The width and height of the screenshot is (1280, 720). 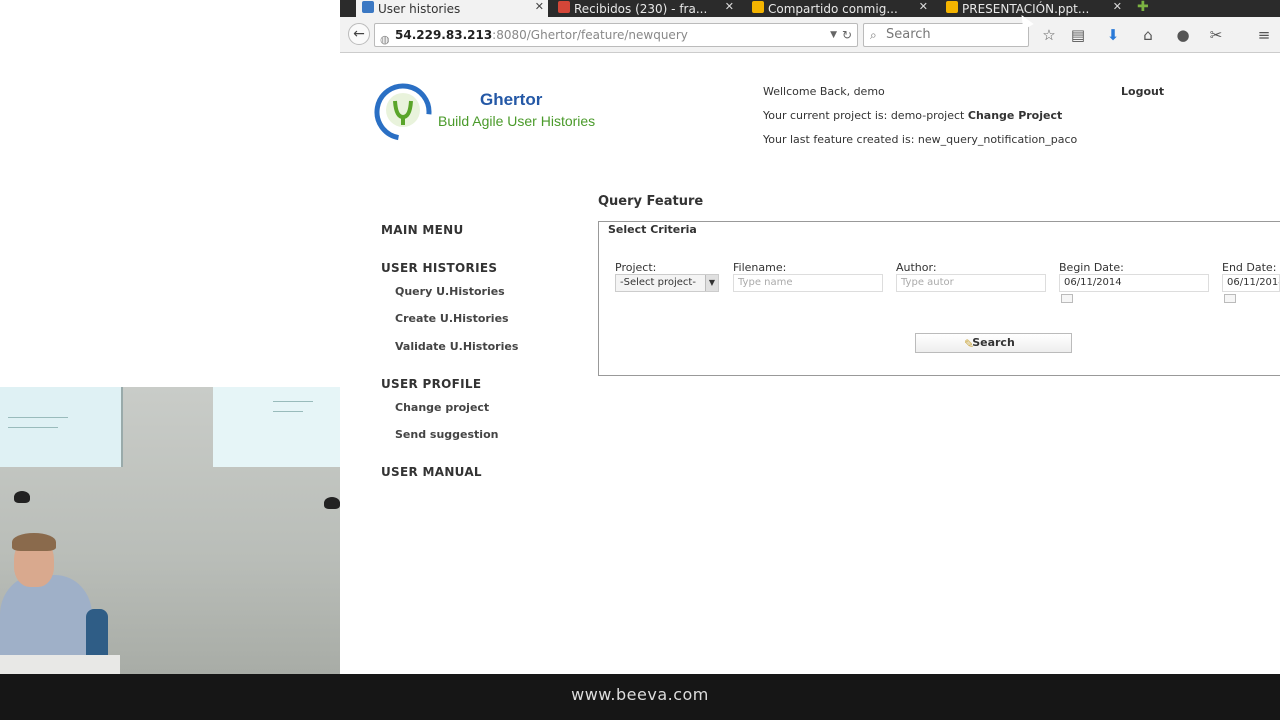 I want to click on chat-icon: ●, so click(x=1183, y=35).